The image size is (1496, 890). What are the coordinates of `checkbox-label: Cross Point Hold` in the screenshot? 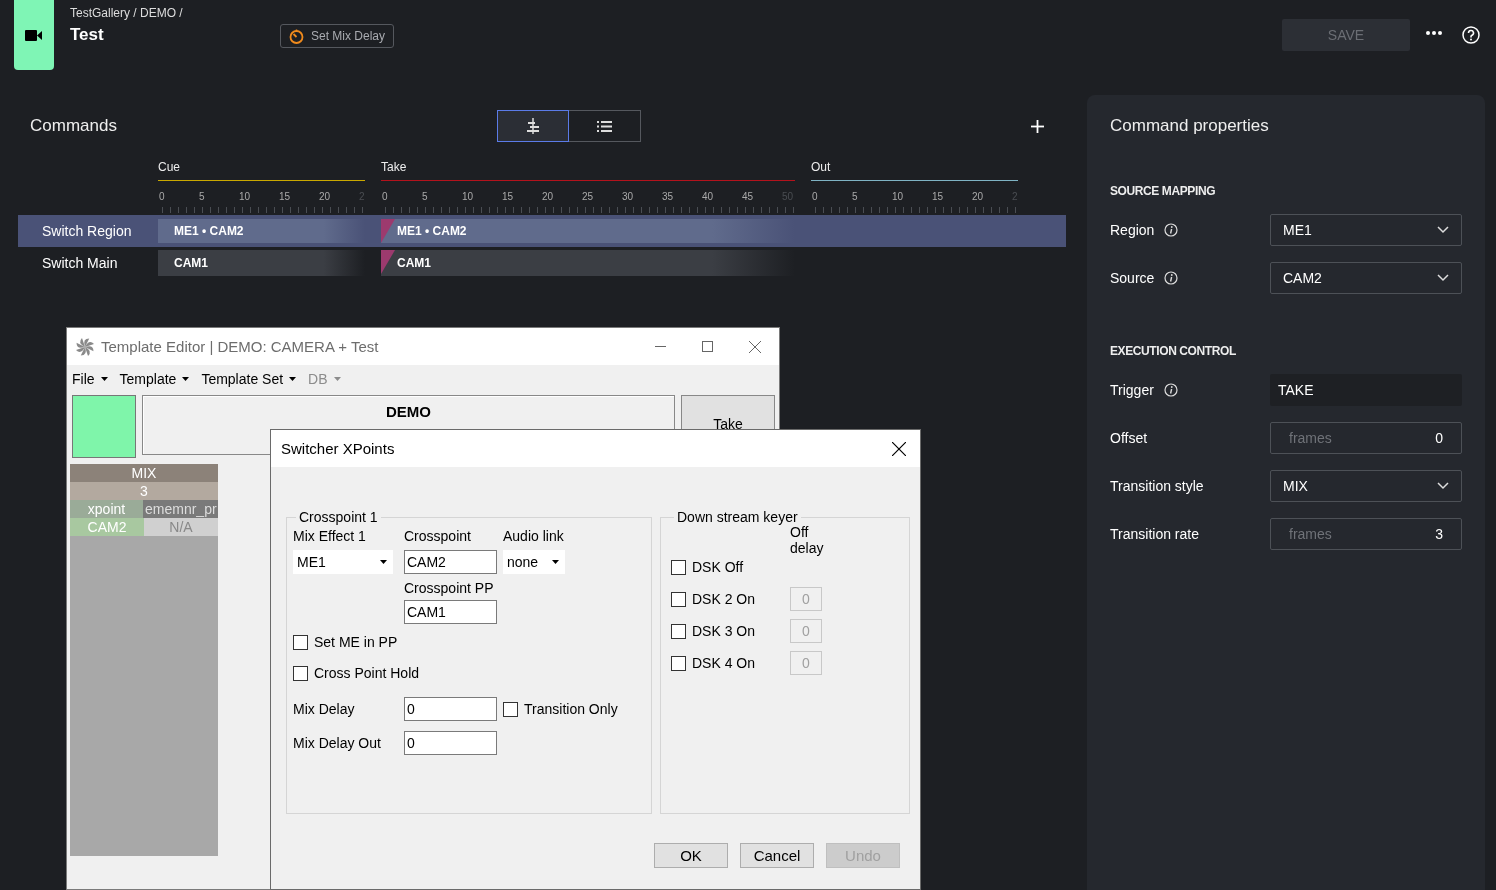 It's located at (367, 673).